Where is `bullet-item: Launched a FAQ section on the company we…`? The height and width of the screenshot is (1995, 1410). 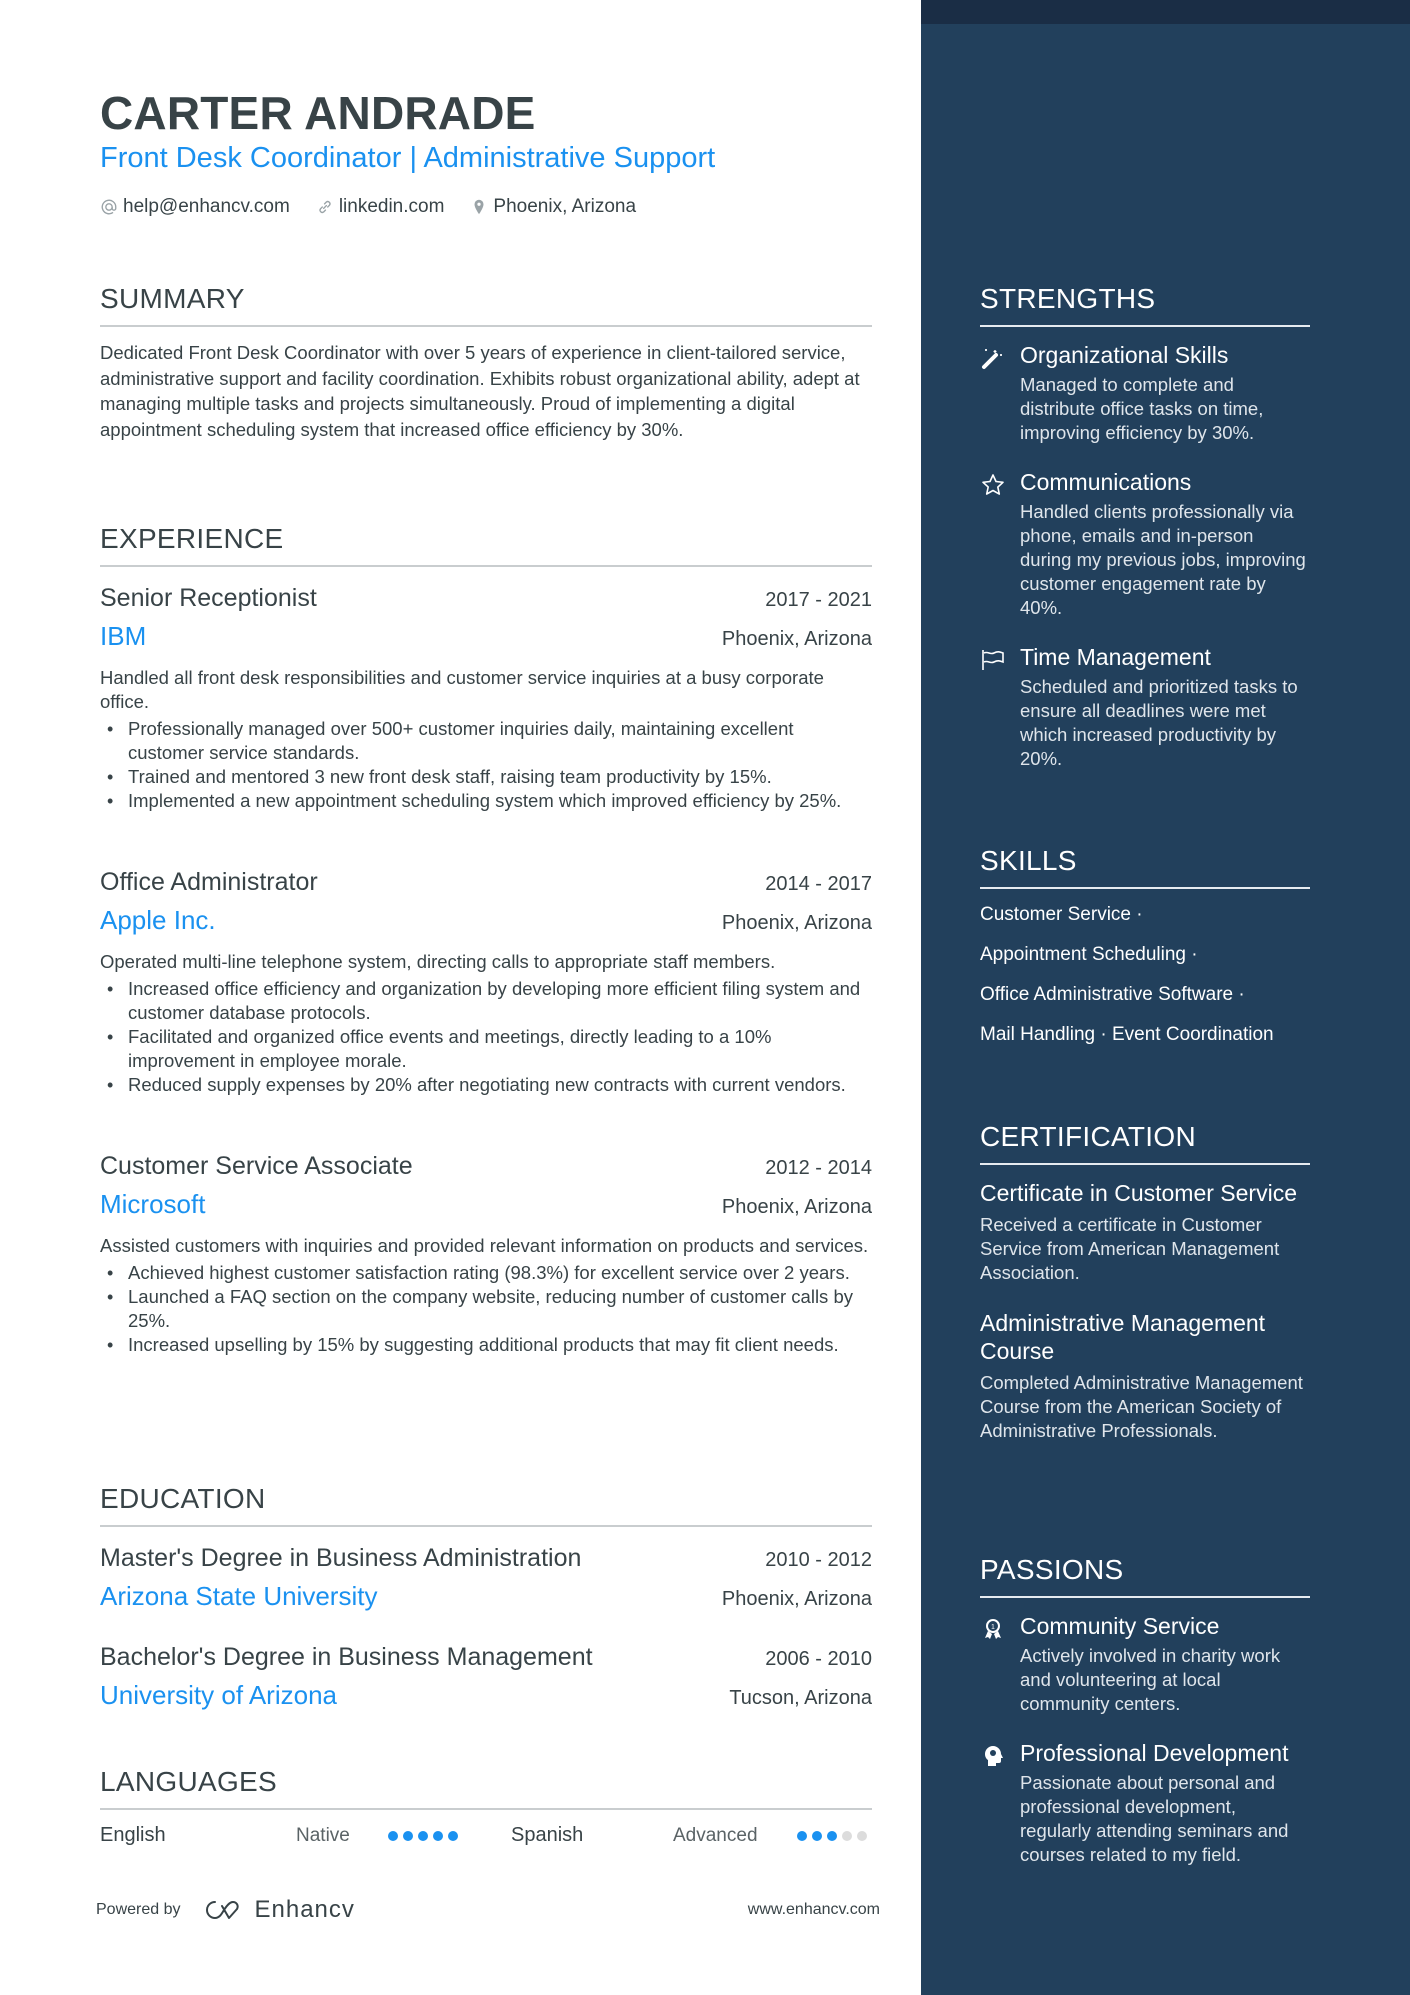
bullet-item: Launched a FAQ section on the company we… is located at coordinates (486, 1309).